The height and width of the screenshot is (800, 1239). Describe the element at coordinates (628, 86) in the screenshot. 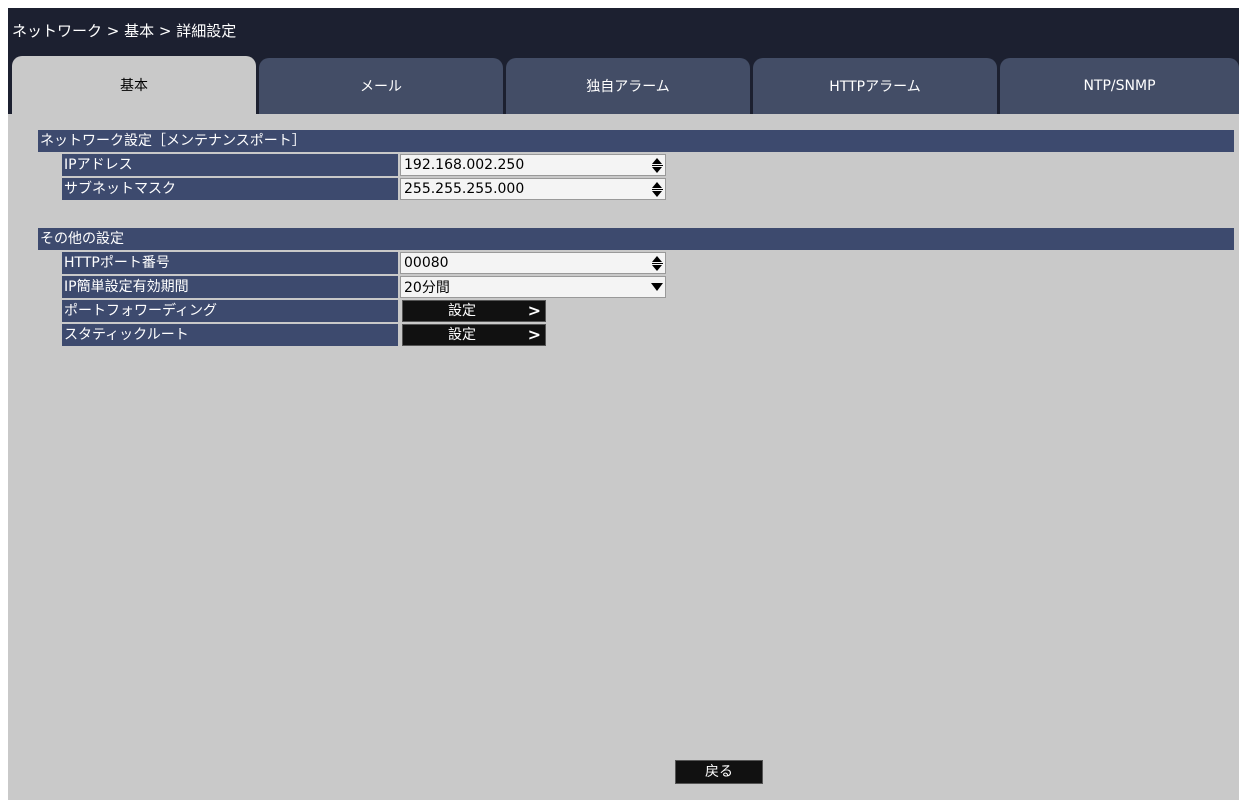

I see `tab-custom-alarm: 独自アラーム` at that location.